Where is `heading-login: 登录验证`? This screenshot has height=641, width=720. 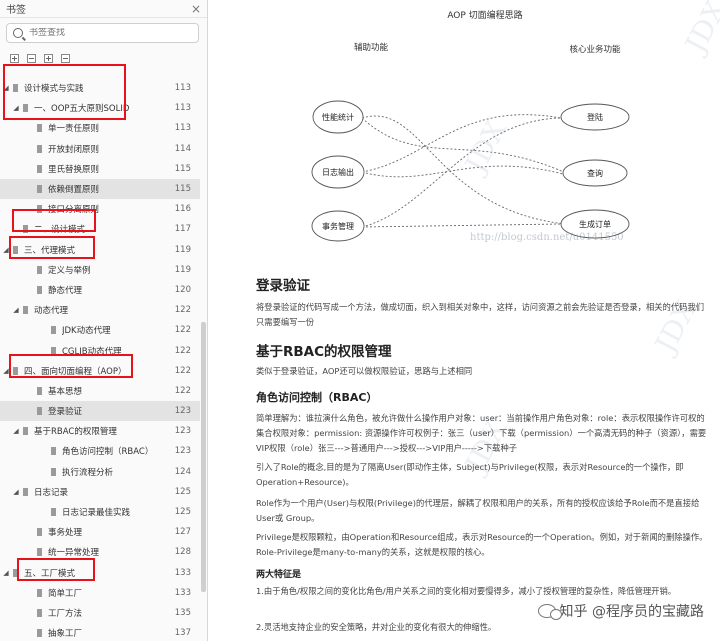 heading-login: 登录验证 is located at coordinates (283, 286).